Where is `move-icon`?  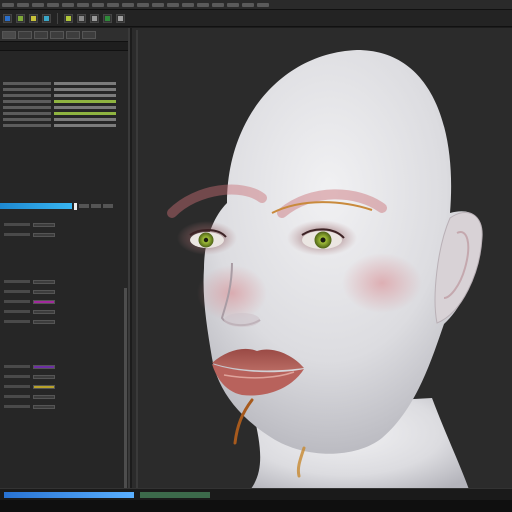 move-icon is located at coordinates (20, 18).